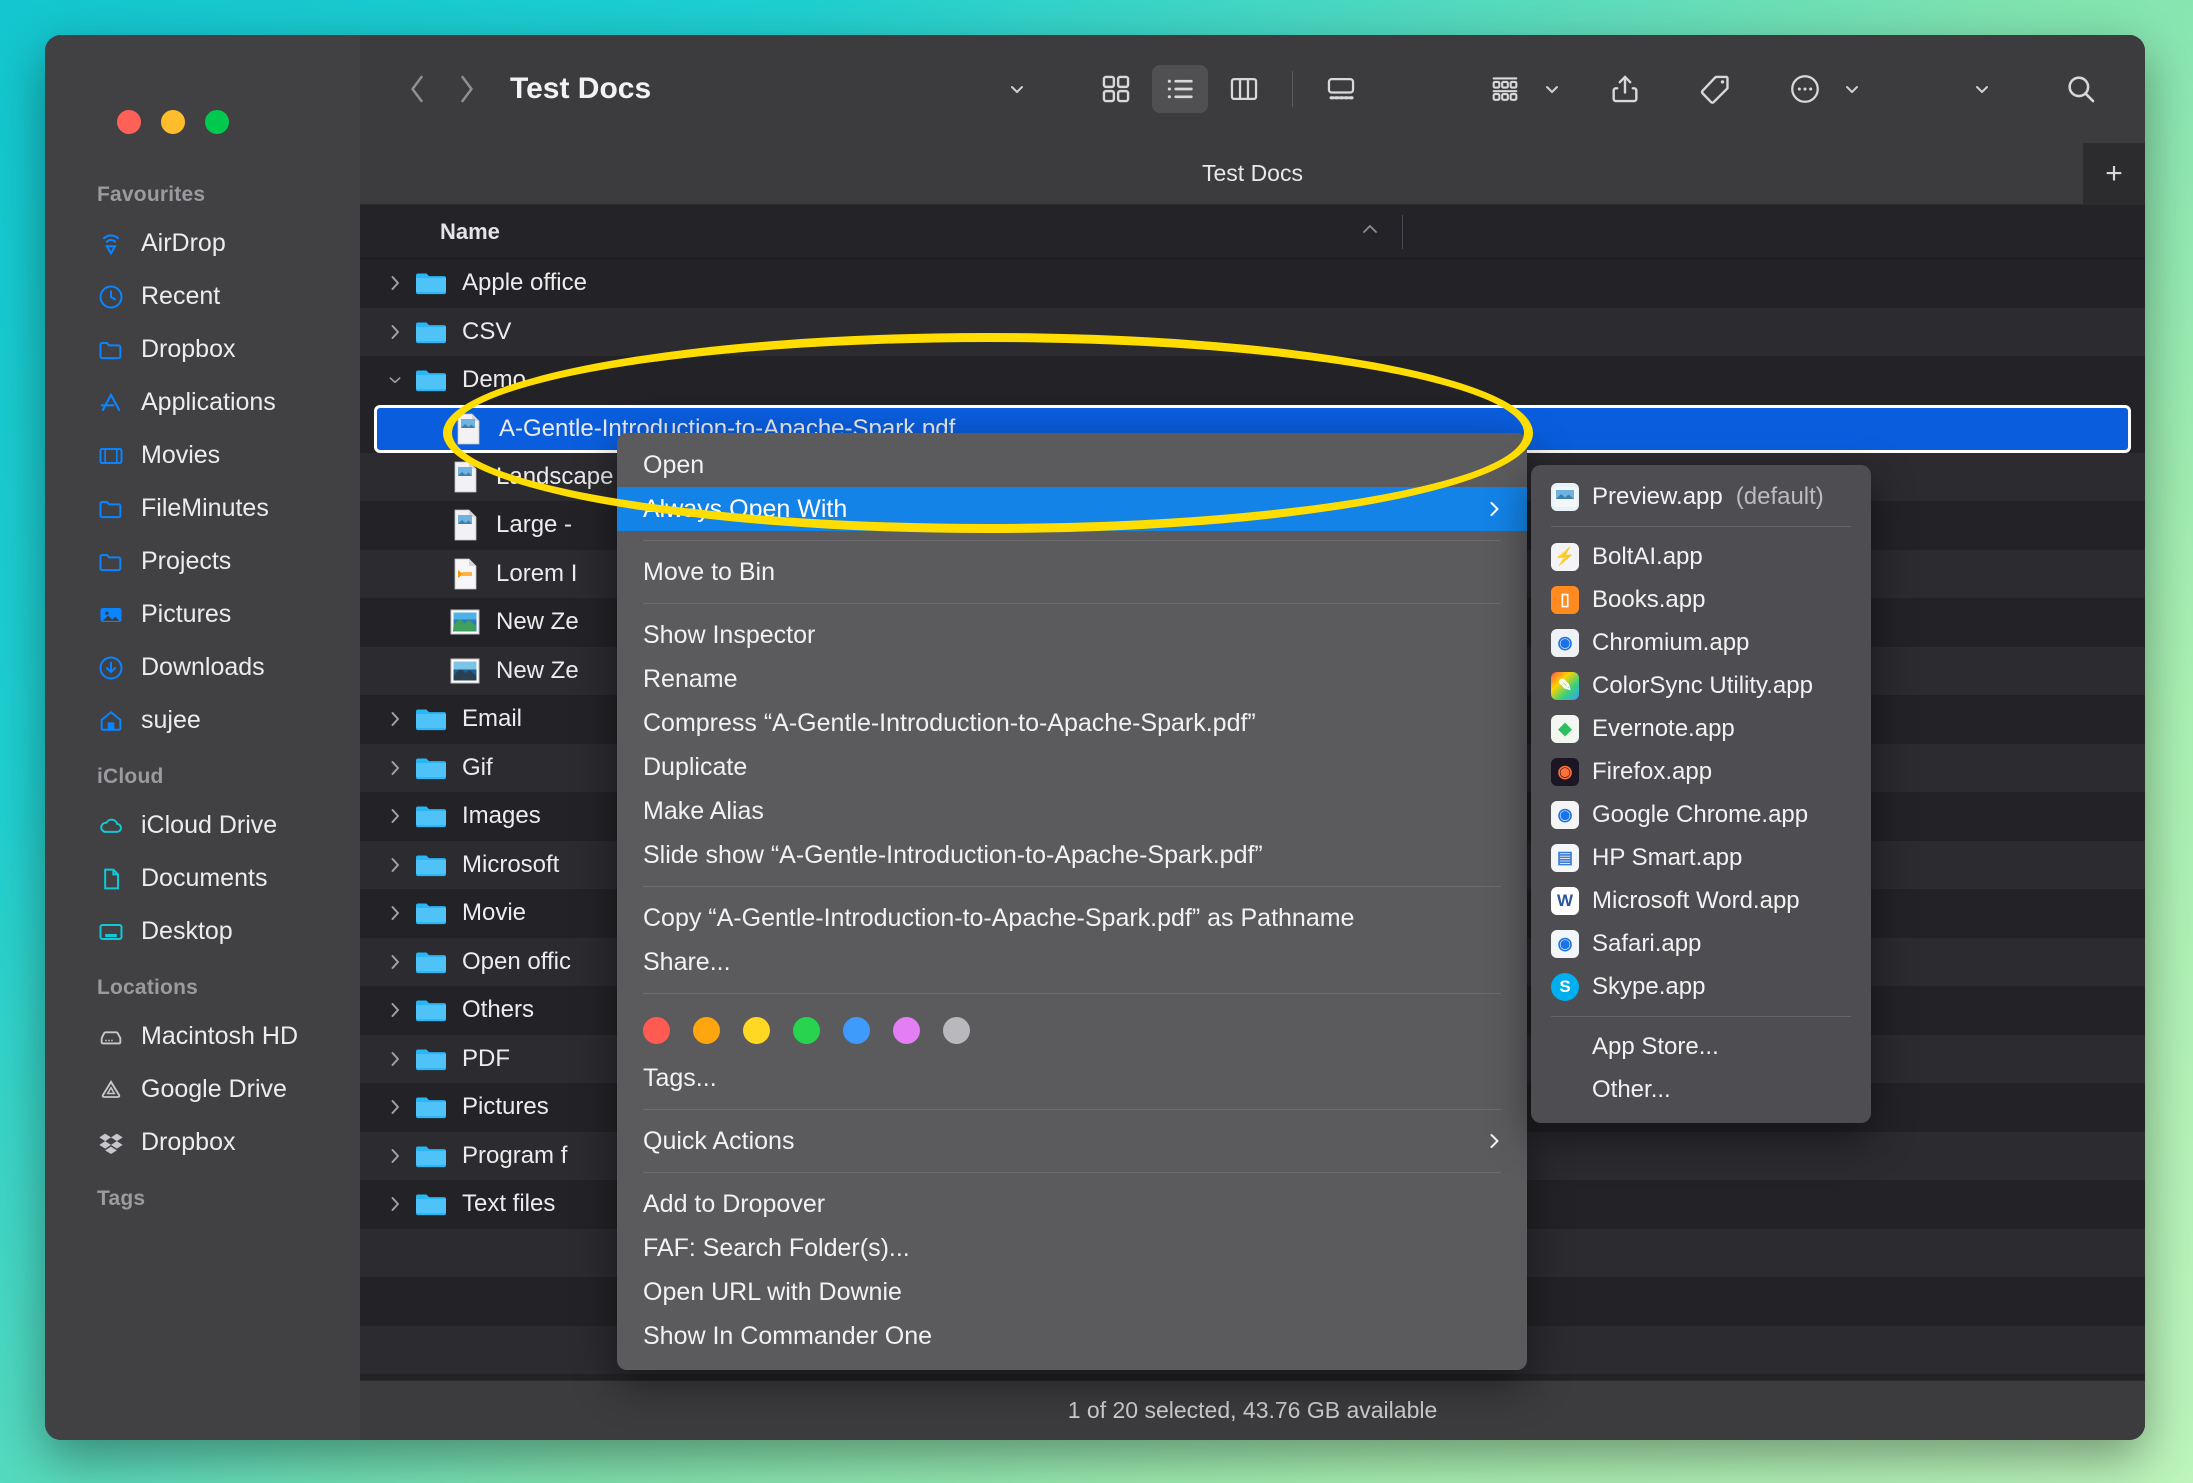 The width and height of the screenshot is (2193, 1483). Describe the element at coordinates (1180, 89) in the screenshot. I see `list-view-button` at that location.